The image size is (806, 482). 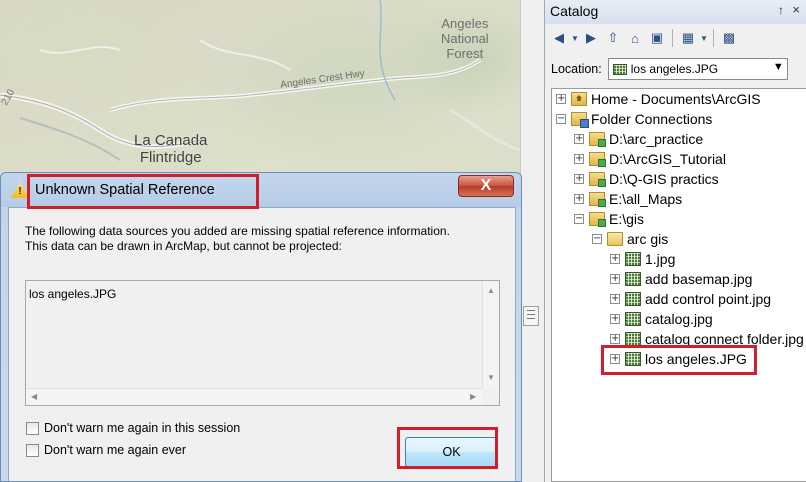 I want to click on vertical-scrollbar: ▲ ▼, so click(x=490, y=335).